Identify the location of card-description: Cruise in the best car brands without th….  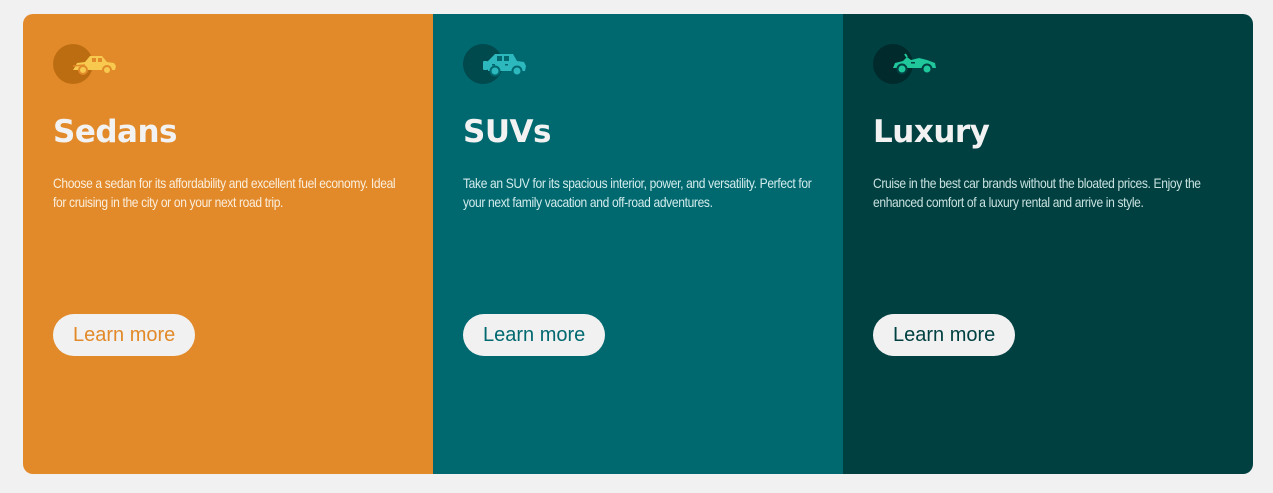
(1037, 192).